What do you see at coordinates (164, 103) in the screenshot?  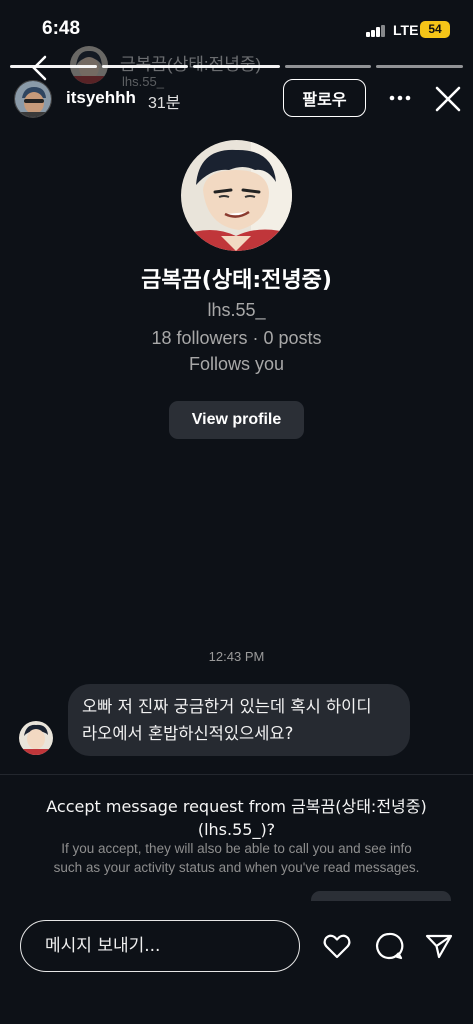 I see `story-time-ago: 31분` at bounding box center [164, 103].